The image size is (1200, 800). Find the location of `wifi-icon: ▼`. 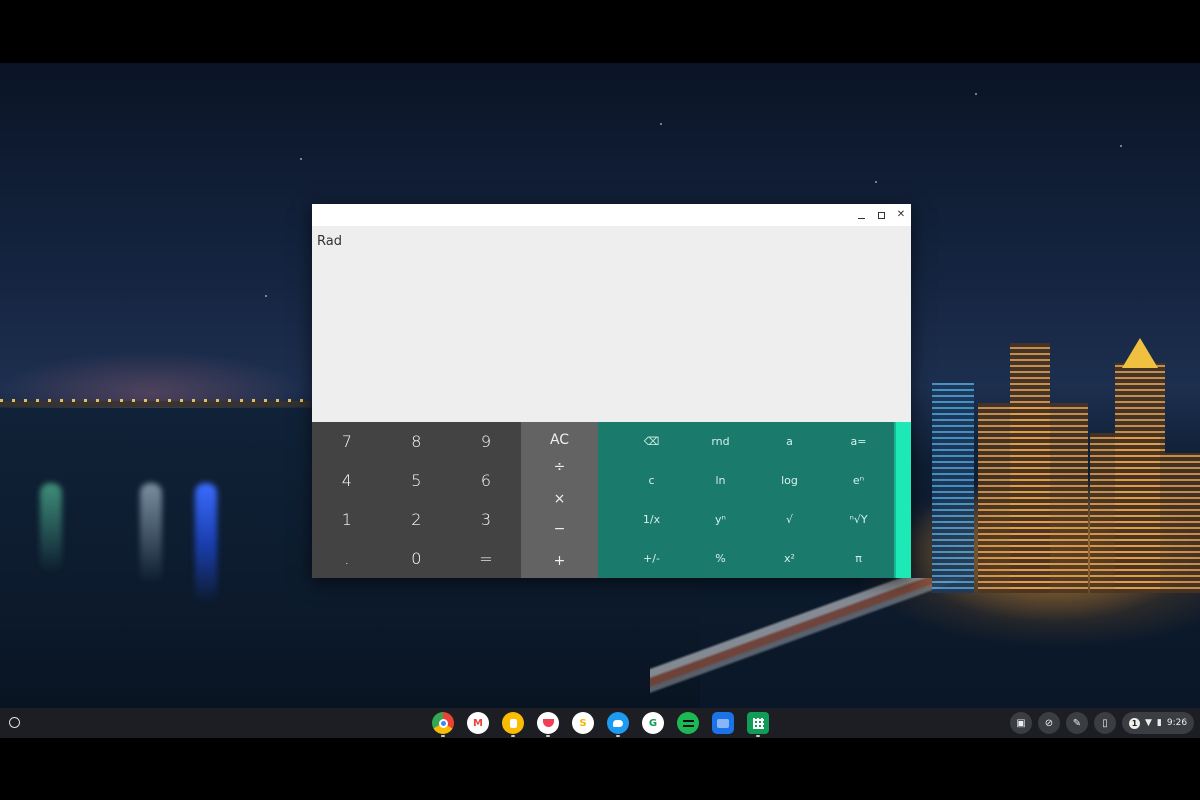

wifi-icon: ▼ is located at coordinates (1148, 723).